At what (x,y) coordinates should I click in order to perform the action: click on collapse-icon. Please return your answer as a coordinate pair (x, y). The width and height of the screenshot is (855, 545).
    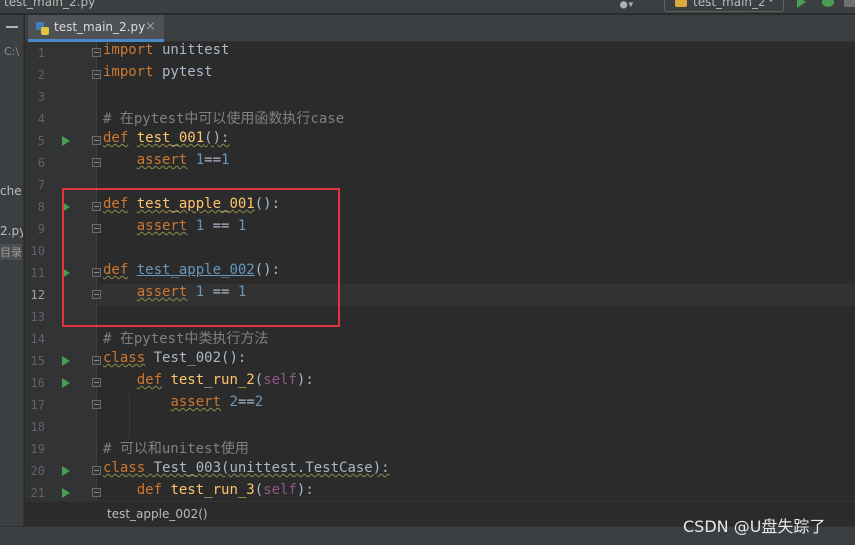
    Looking at the image, I should click on (12, 27).